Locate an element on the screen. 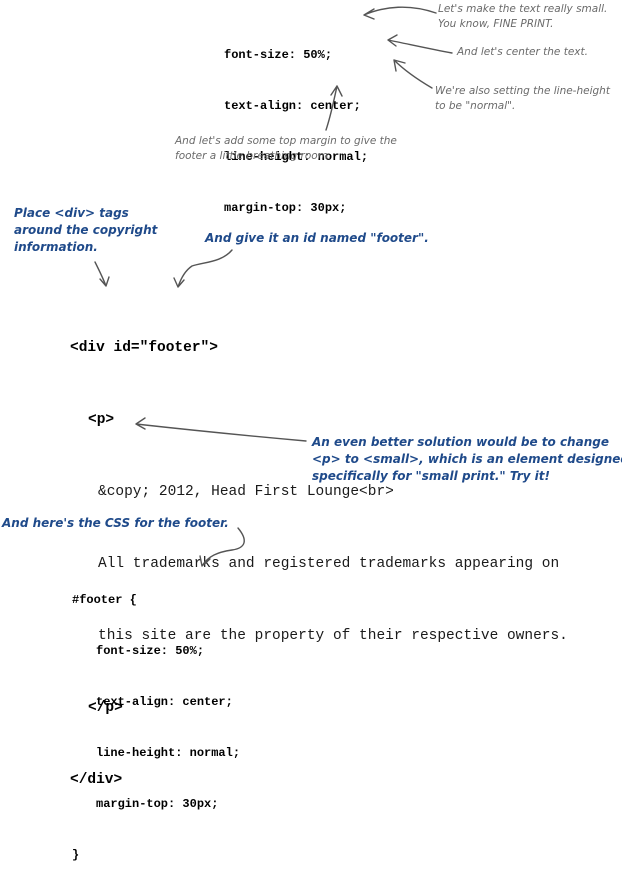 This screenshot has height=881, width=622. bottom-css-line-margin-top: margin-top: 30px; is located at coordinates (157, 804).